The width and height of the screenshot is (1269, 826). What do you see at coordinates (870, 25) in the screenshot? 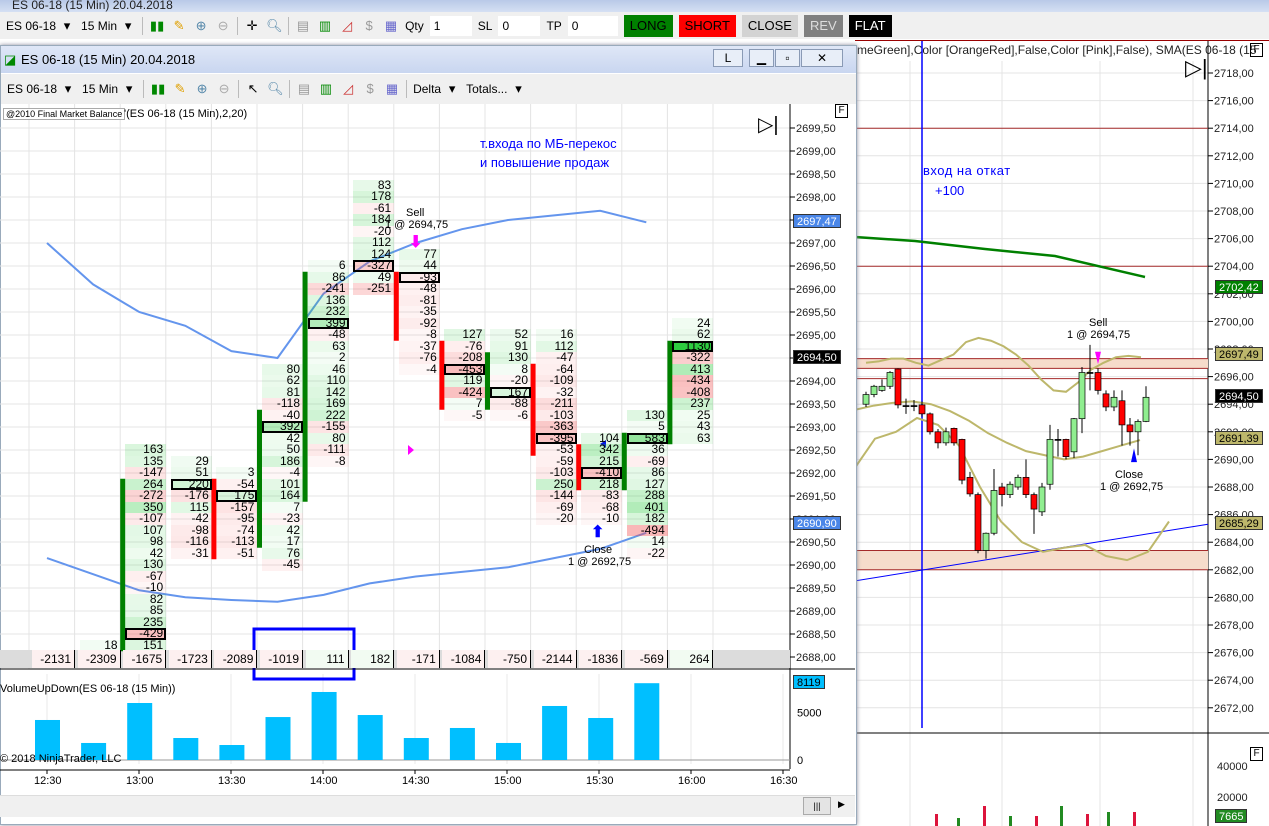
I see `flat-button: FLAT` at bounding box center [870, 25].